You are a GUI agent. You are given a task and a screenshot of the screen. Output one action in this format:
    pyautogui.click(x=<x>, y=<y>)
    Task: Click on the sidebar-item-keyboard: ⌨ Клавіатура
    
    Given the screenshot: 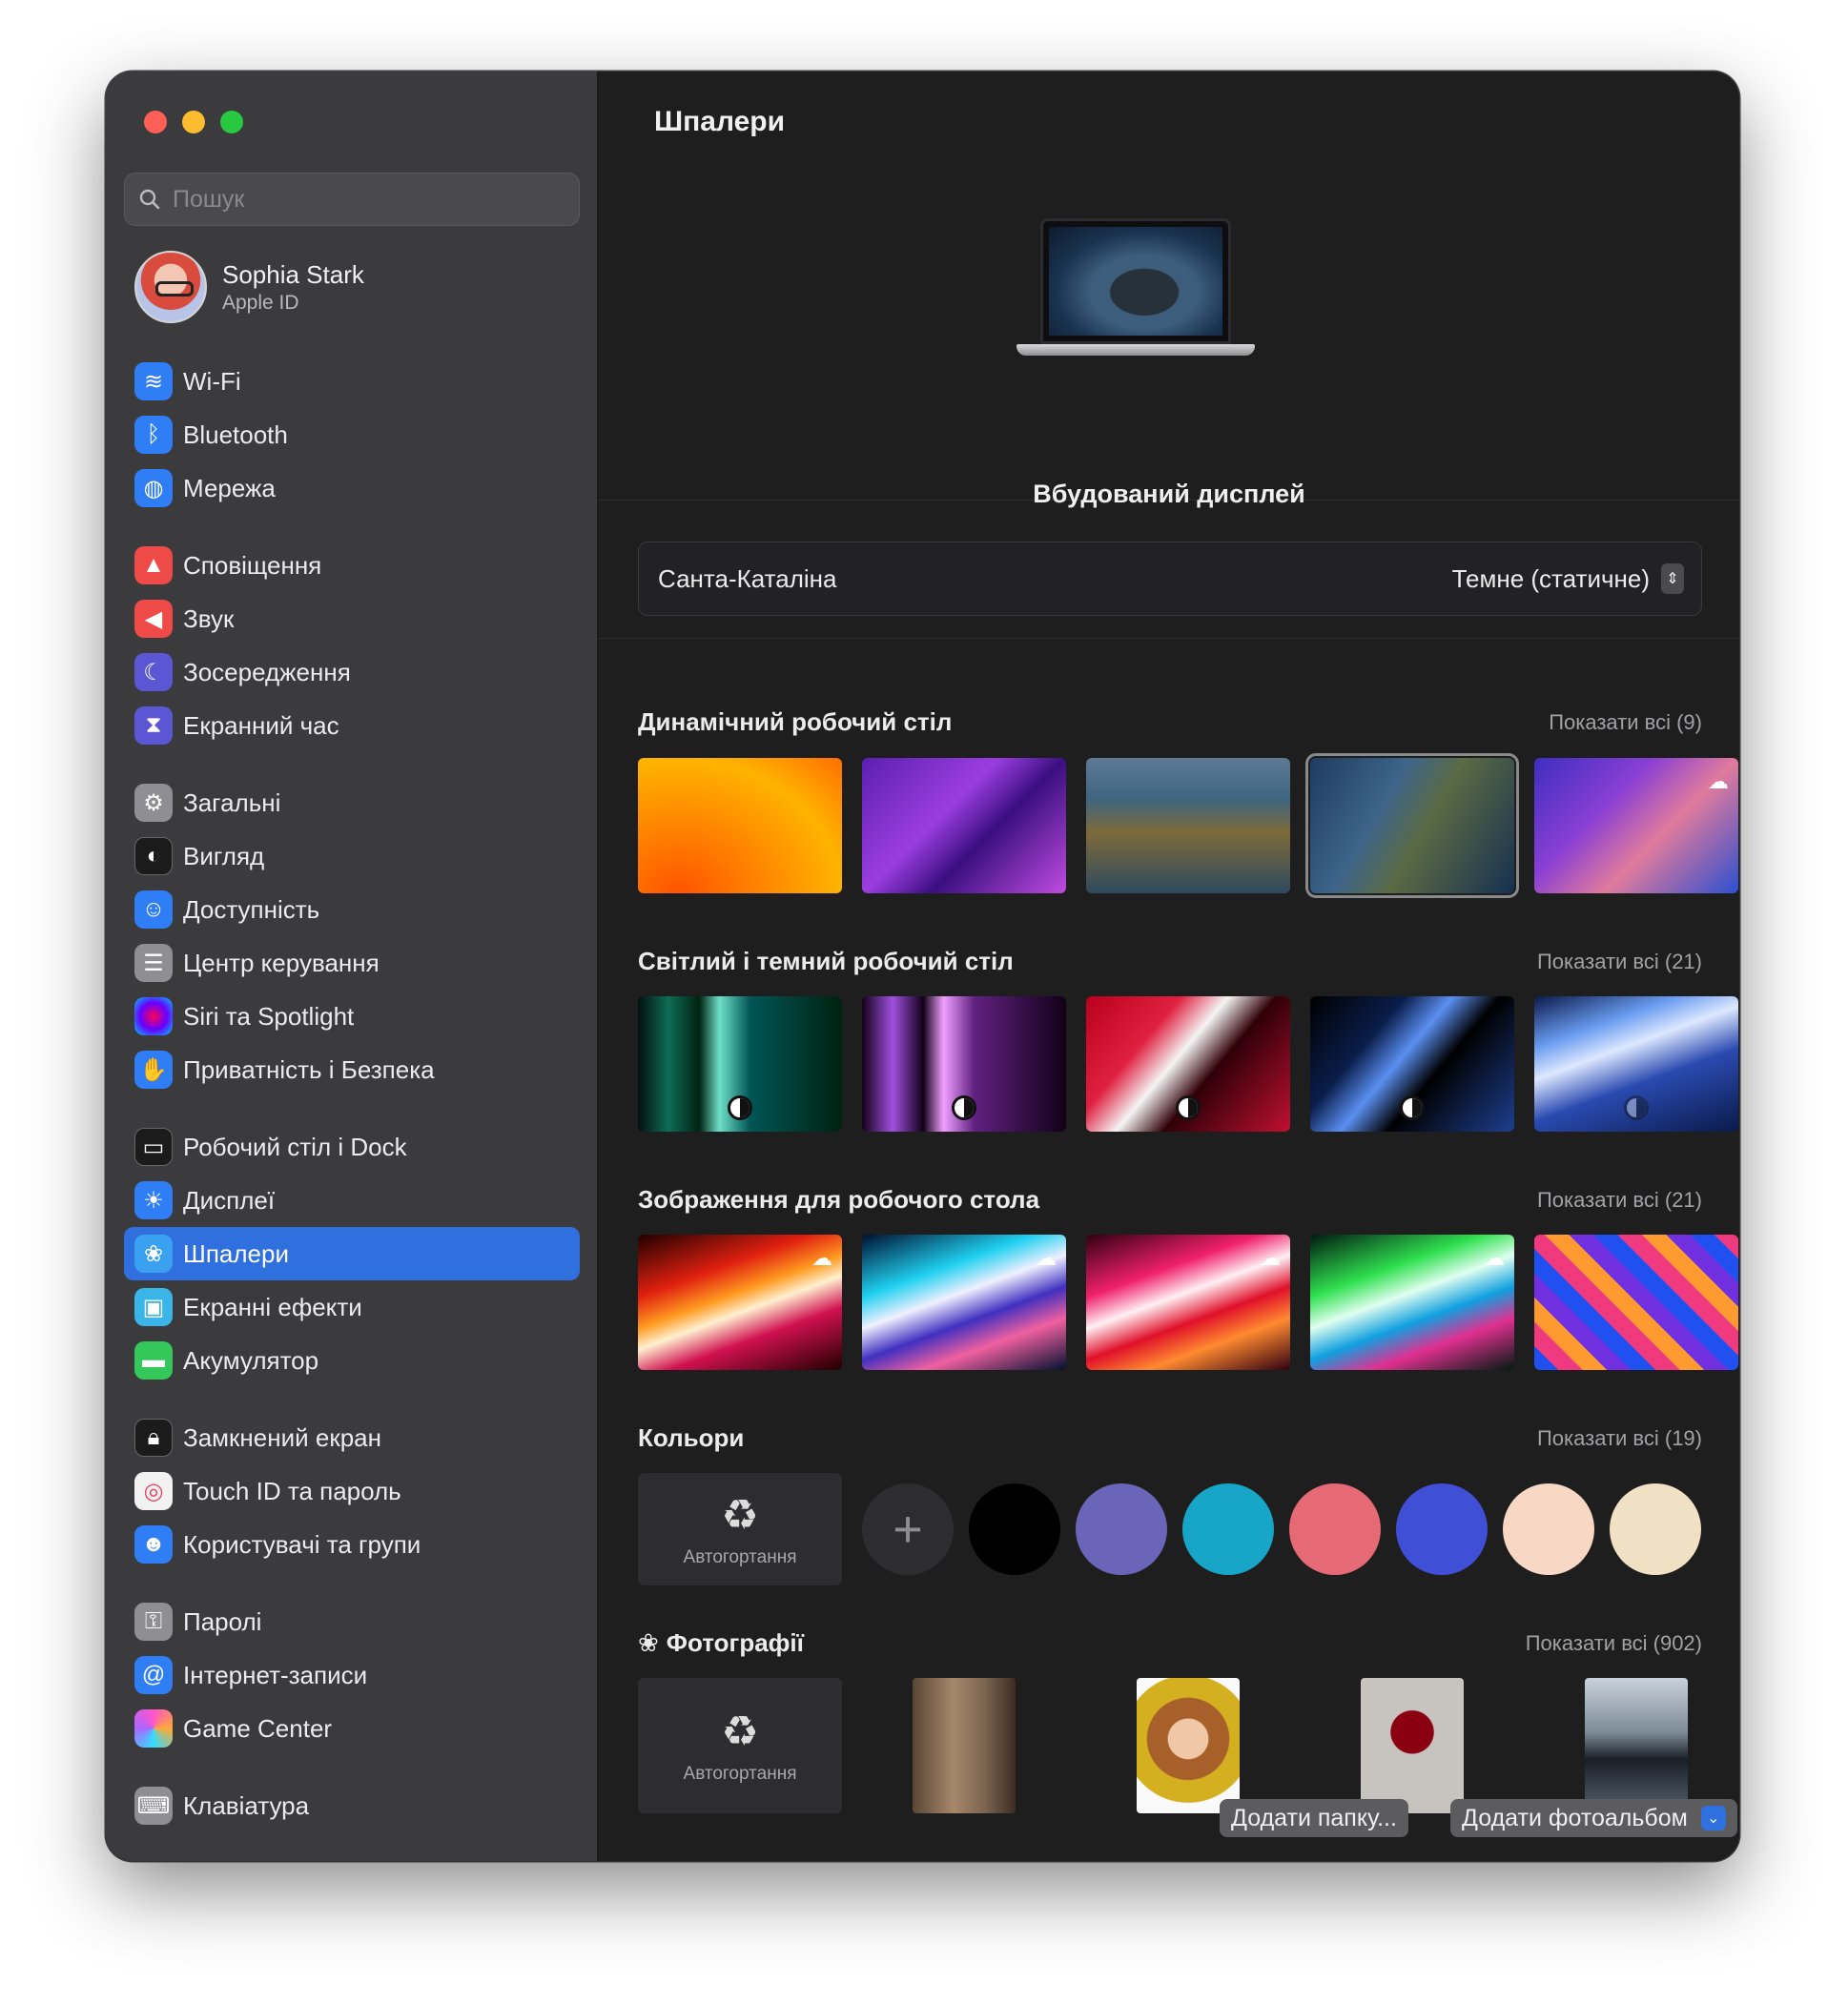 What is the action you would take?
    pyautogui.click(x=352, y=1805)
    